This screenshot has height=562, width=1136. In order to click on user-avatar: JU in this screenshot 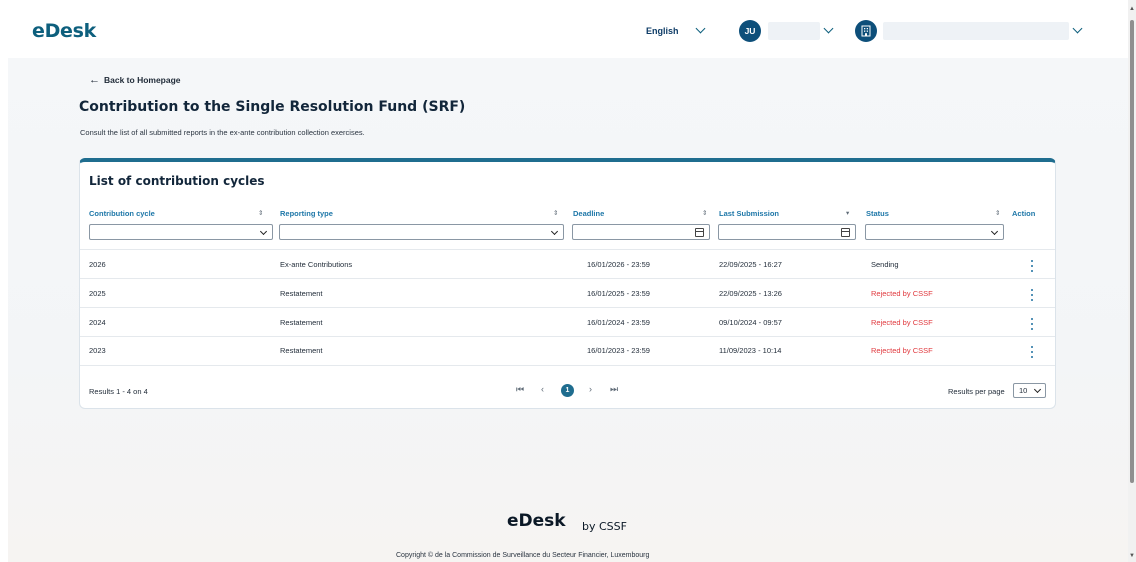, I will do `click(750, 31)`.